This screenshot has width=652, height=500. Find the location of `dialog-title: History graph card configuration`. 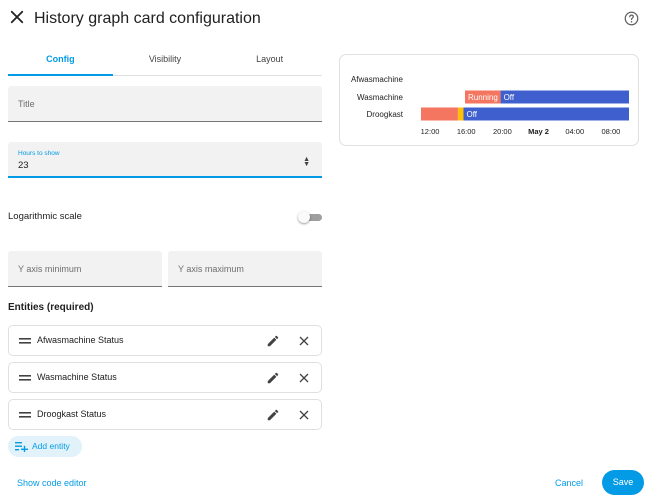

dialog-title: History graph card configuration is located at coordinates (147, 18).